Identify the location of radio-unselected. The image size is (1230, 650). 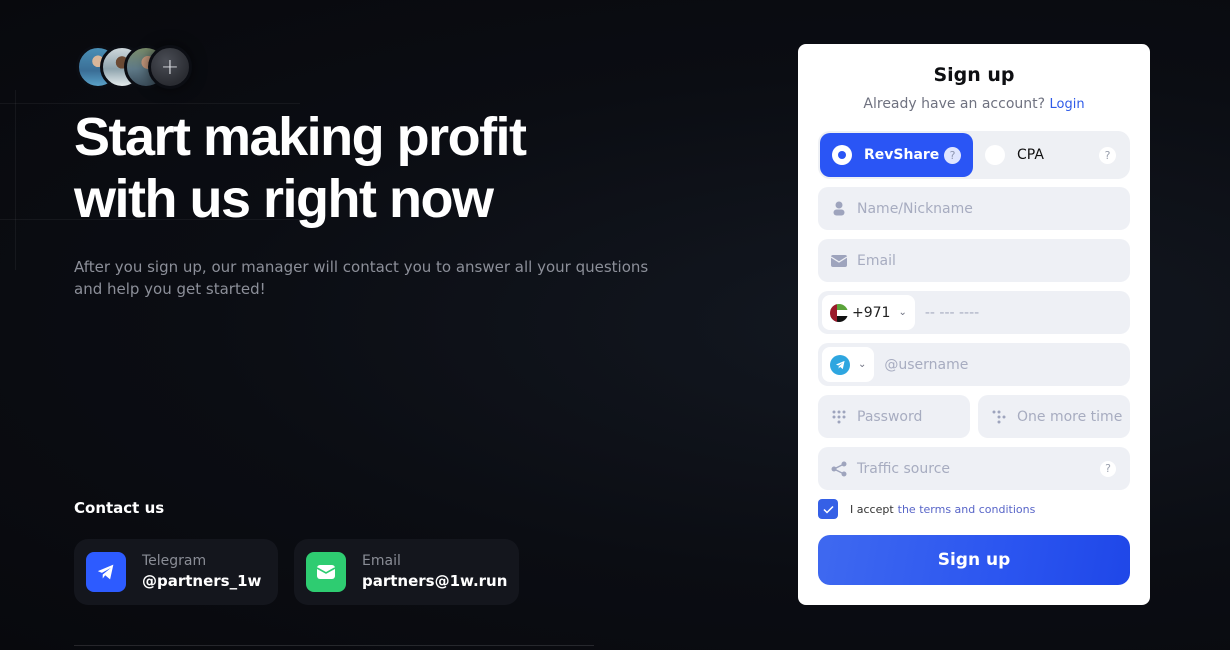
(995, 155).